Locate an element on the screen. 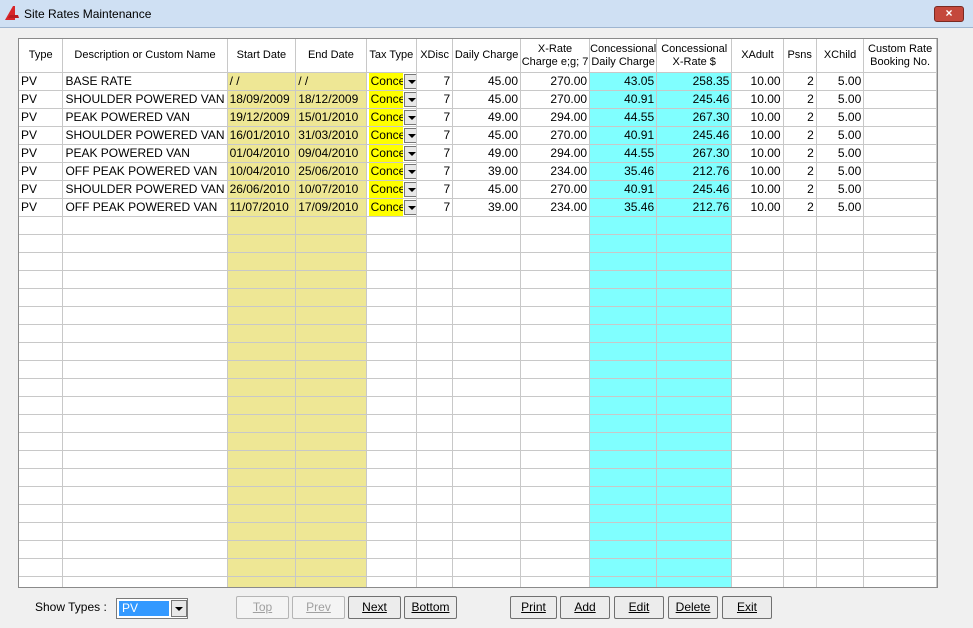 The width and height of the screenshot is (973, 628). cell-end: 17/09/2010 is located at coordinates (331, 207).